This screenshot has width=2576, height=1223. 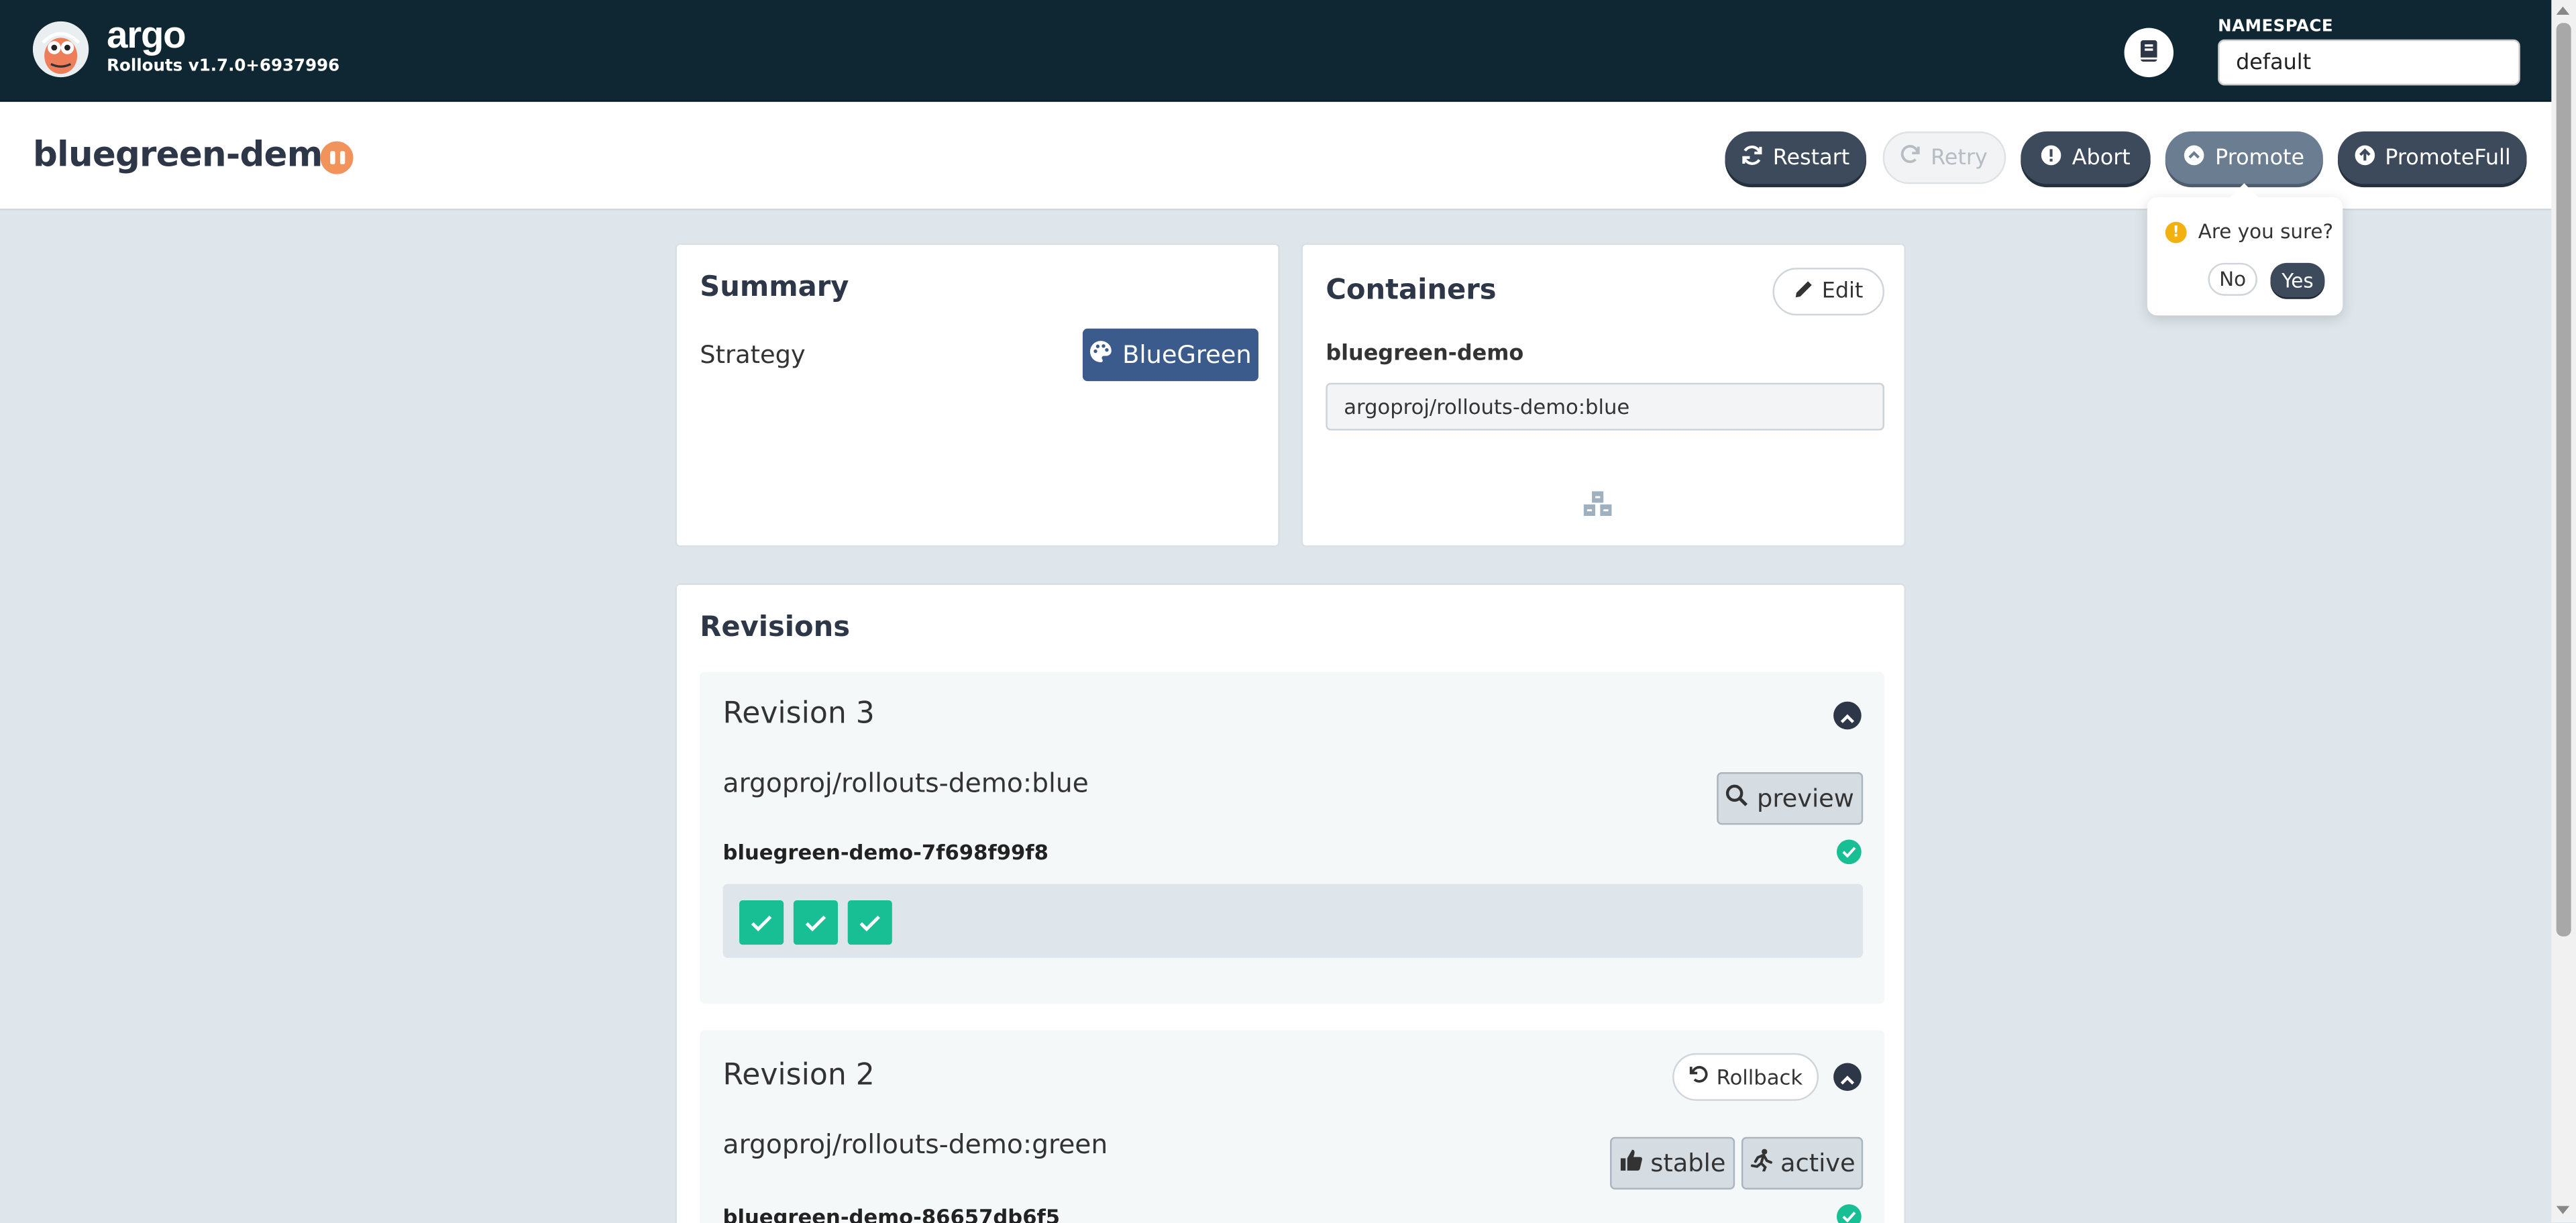 I want to click on confirm-no-button: No, so click(x=2232, y=279).